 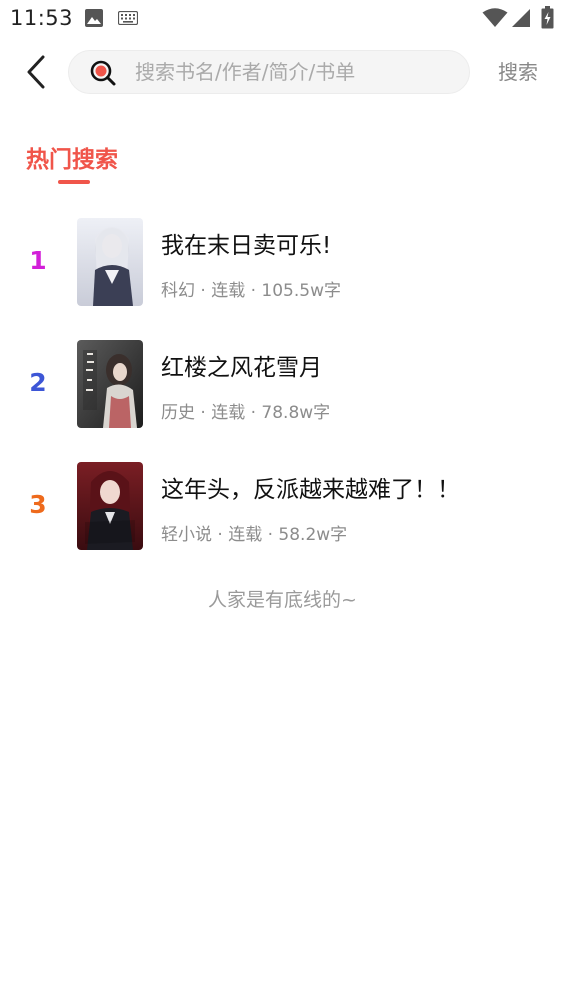 I want to click on book-title: 我在末日卖可乐!, so click(x=246, y=246).